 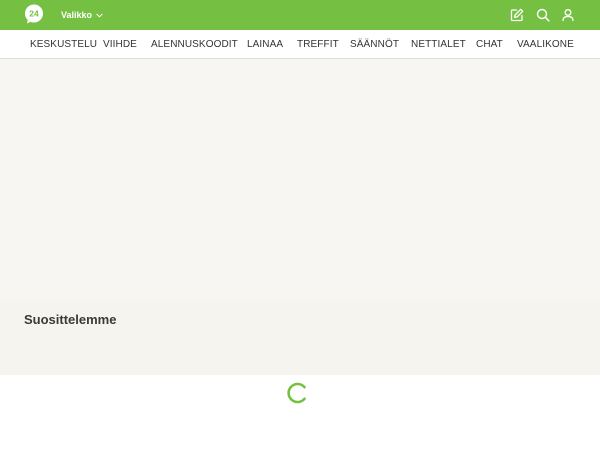 I want to click on section-title-recommendations: Suosittelemme, so click(x=70, y=319).